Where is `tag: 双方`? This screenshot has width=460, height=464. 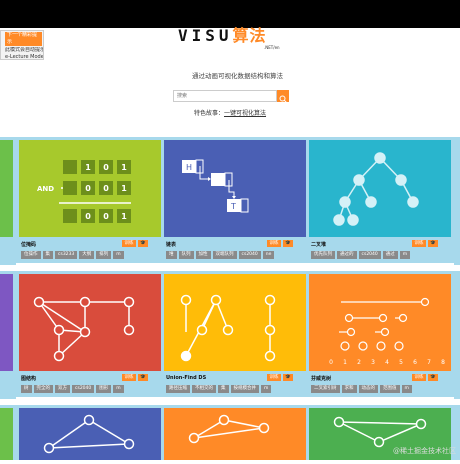 tag: 双方 is located at coordinates (62, 389).